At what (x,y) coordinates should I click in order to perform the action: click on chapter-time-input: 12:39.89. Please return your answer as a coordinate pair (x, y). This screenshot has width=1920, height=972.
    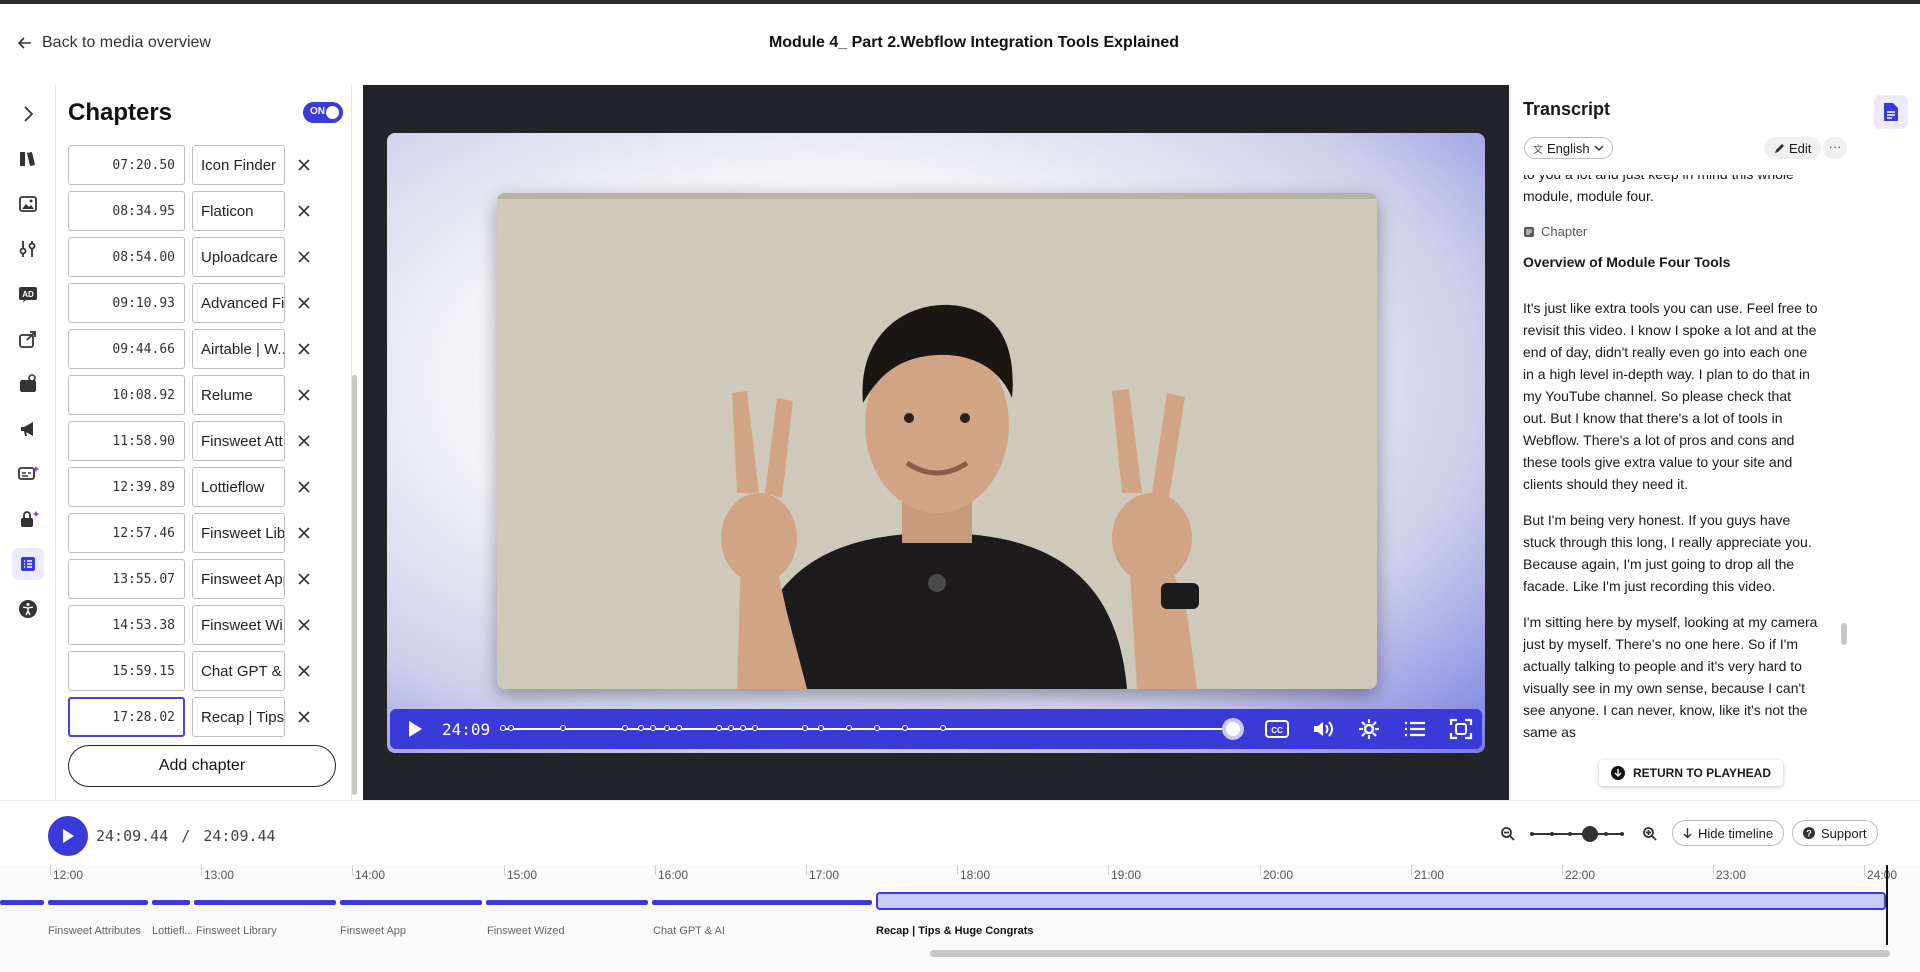
    Looking at the image, I should click on (126, 487).